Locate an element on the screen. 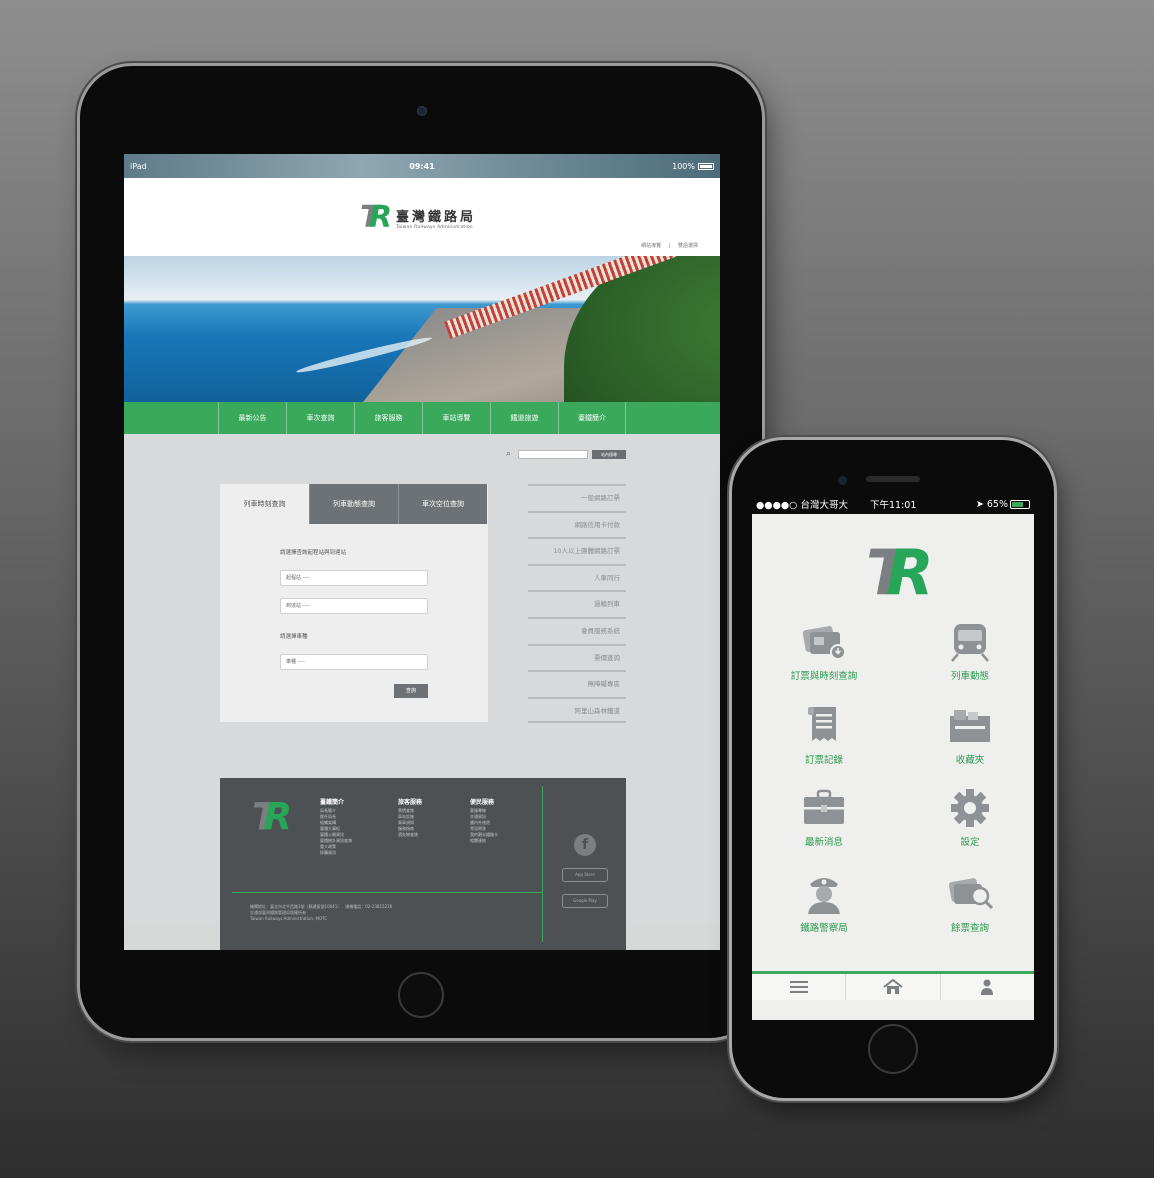 This screenshot has width=1154, height=1178. side-link-item: 10人以上團體網路訂票 is located at coordinates (577, 550).